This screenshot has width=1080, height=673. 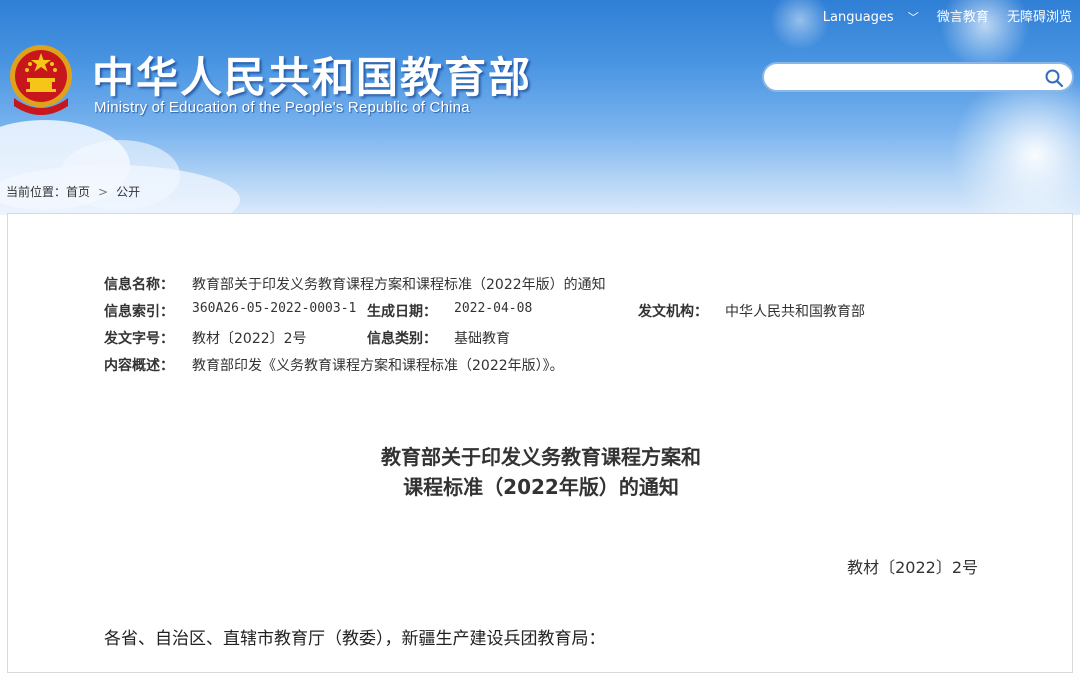 I want to click on chevron-down-icon: ﹀, so click(x=913, y=17).